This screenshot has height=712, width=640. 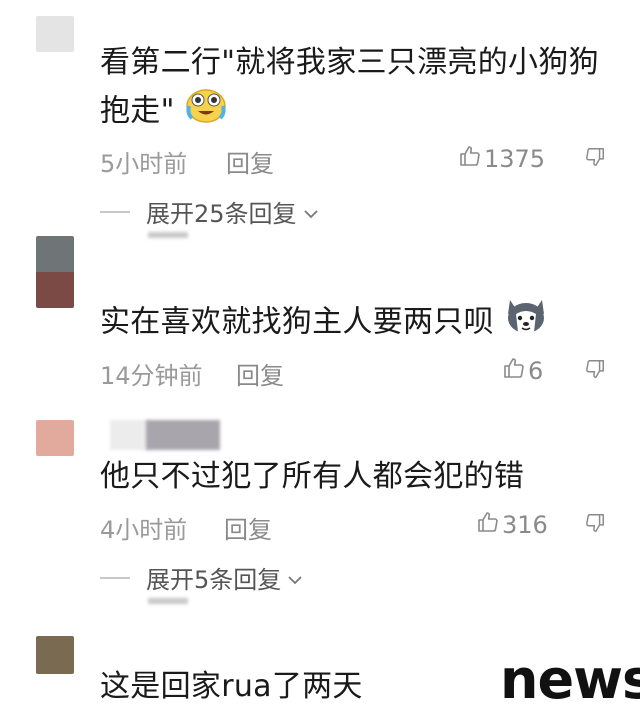 What do you see at coordinates (221, 214) in the screenshot?
I see `expand-replies-label: 展开25条回复` at bounding box center [221, 214].